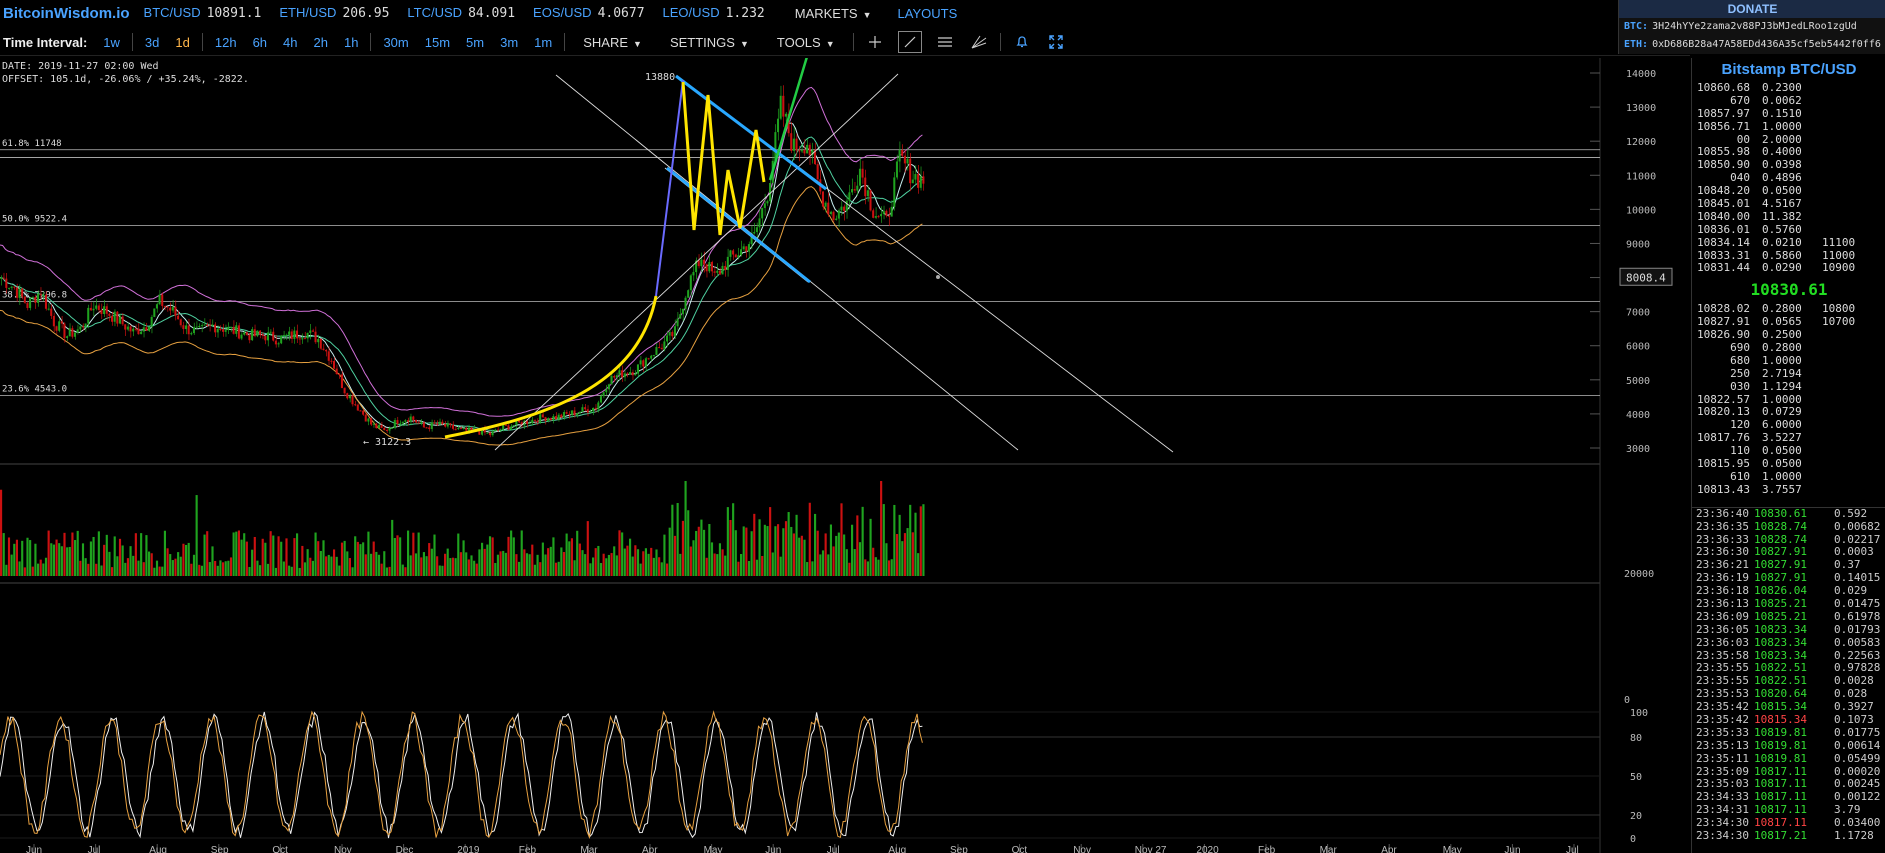 The height and width of the screenshot is (853, 1885). What do you see at coordinates (945, 42) in the screenshot?
I see `fib-lines-icon` at bounding box center [945, 42].